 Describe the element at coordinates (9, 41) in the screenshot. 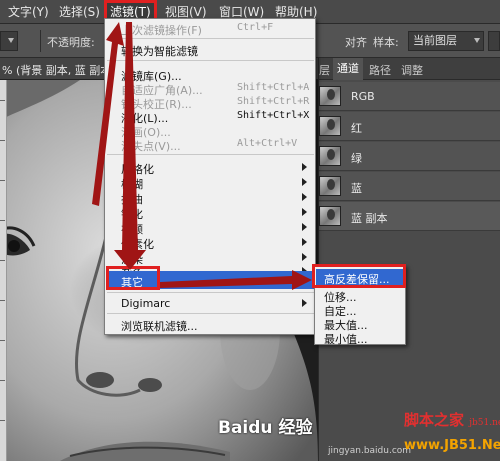

I see `mode-dropdown` at that location.